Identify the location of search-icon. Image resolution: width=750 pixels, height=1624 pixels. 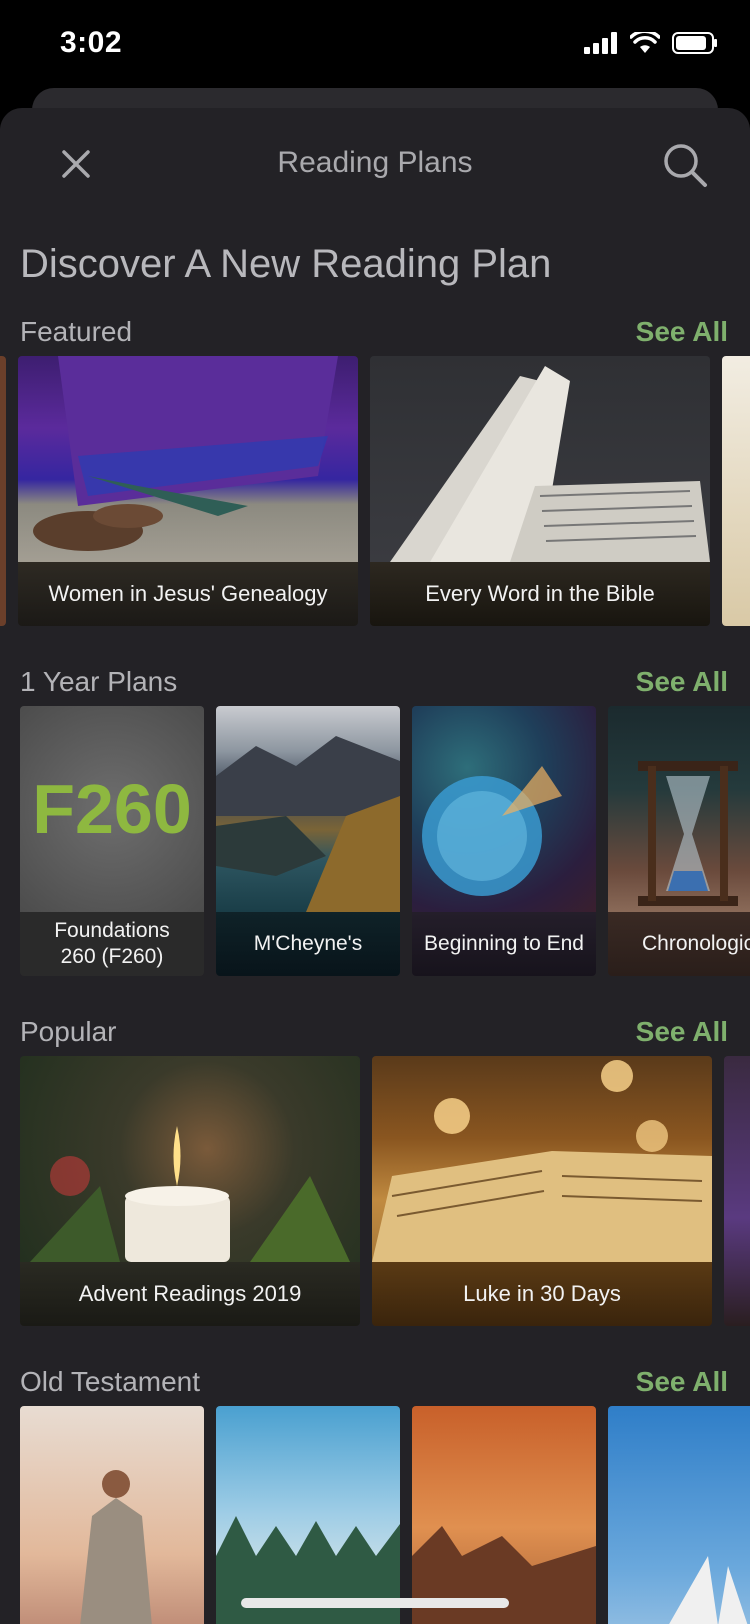
(685, 165).